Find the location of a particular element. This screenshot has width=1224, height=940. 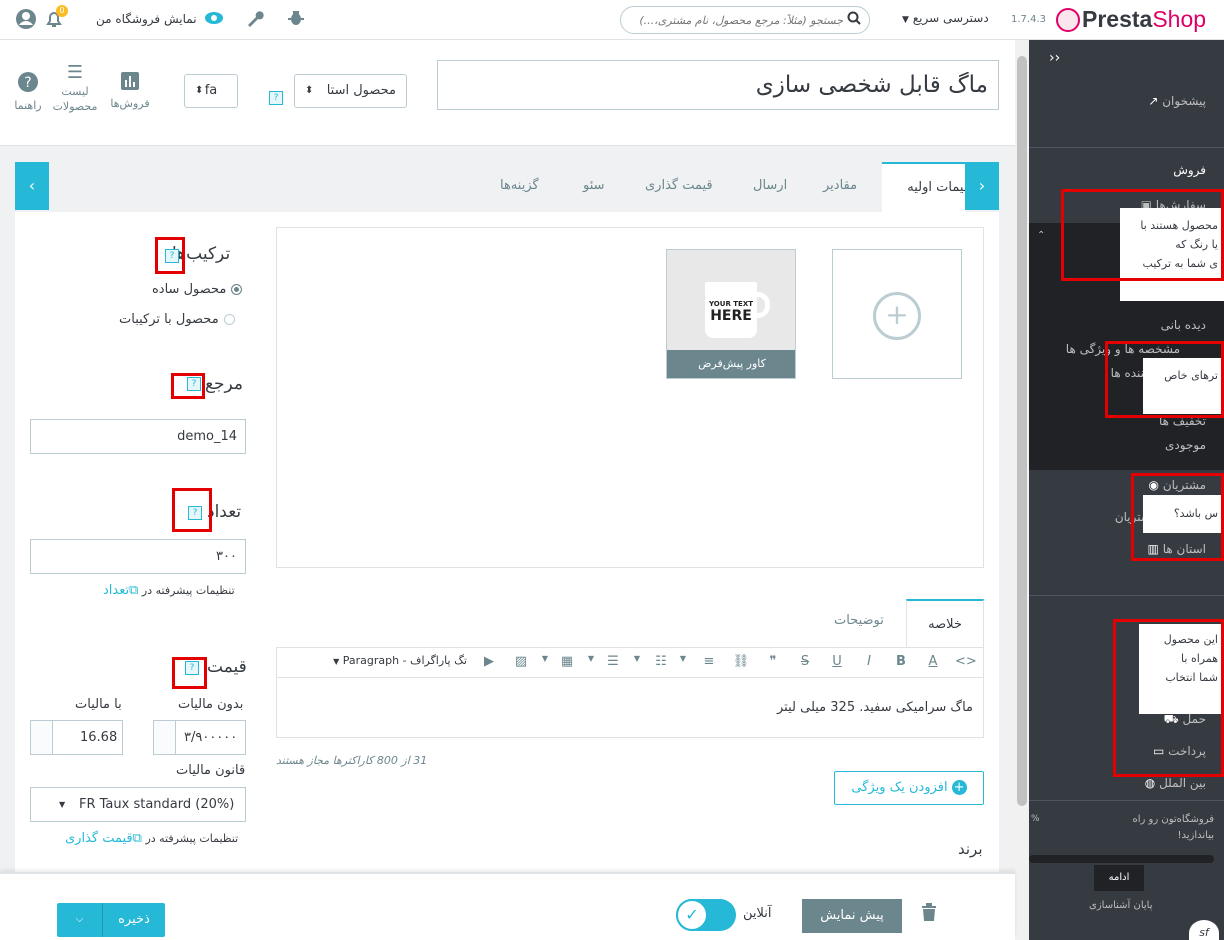

tab-scroll-right-button: › is located at coordinates (982, 186).